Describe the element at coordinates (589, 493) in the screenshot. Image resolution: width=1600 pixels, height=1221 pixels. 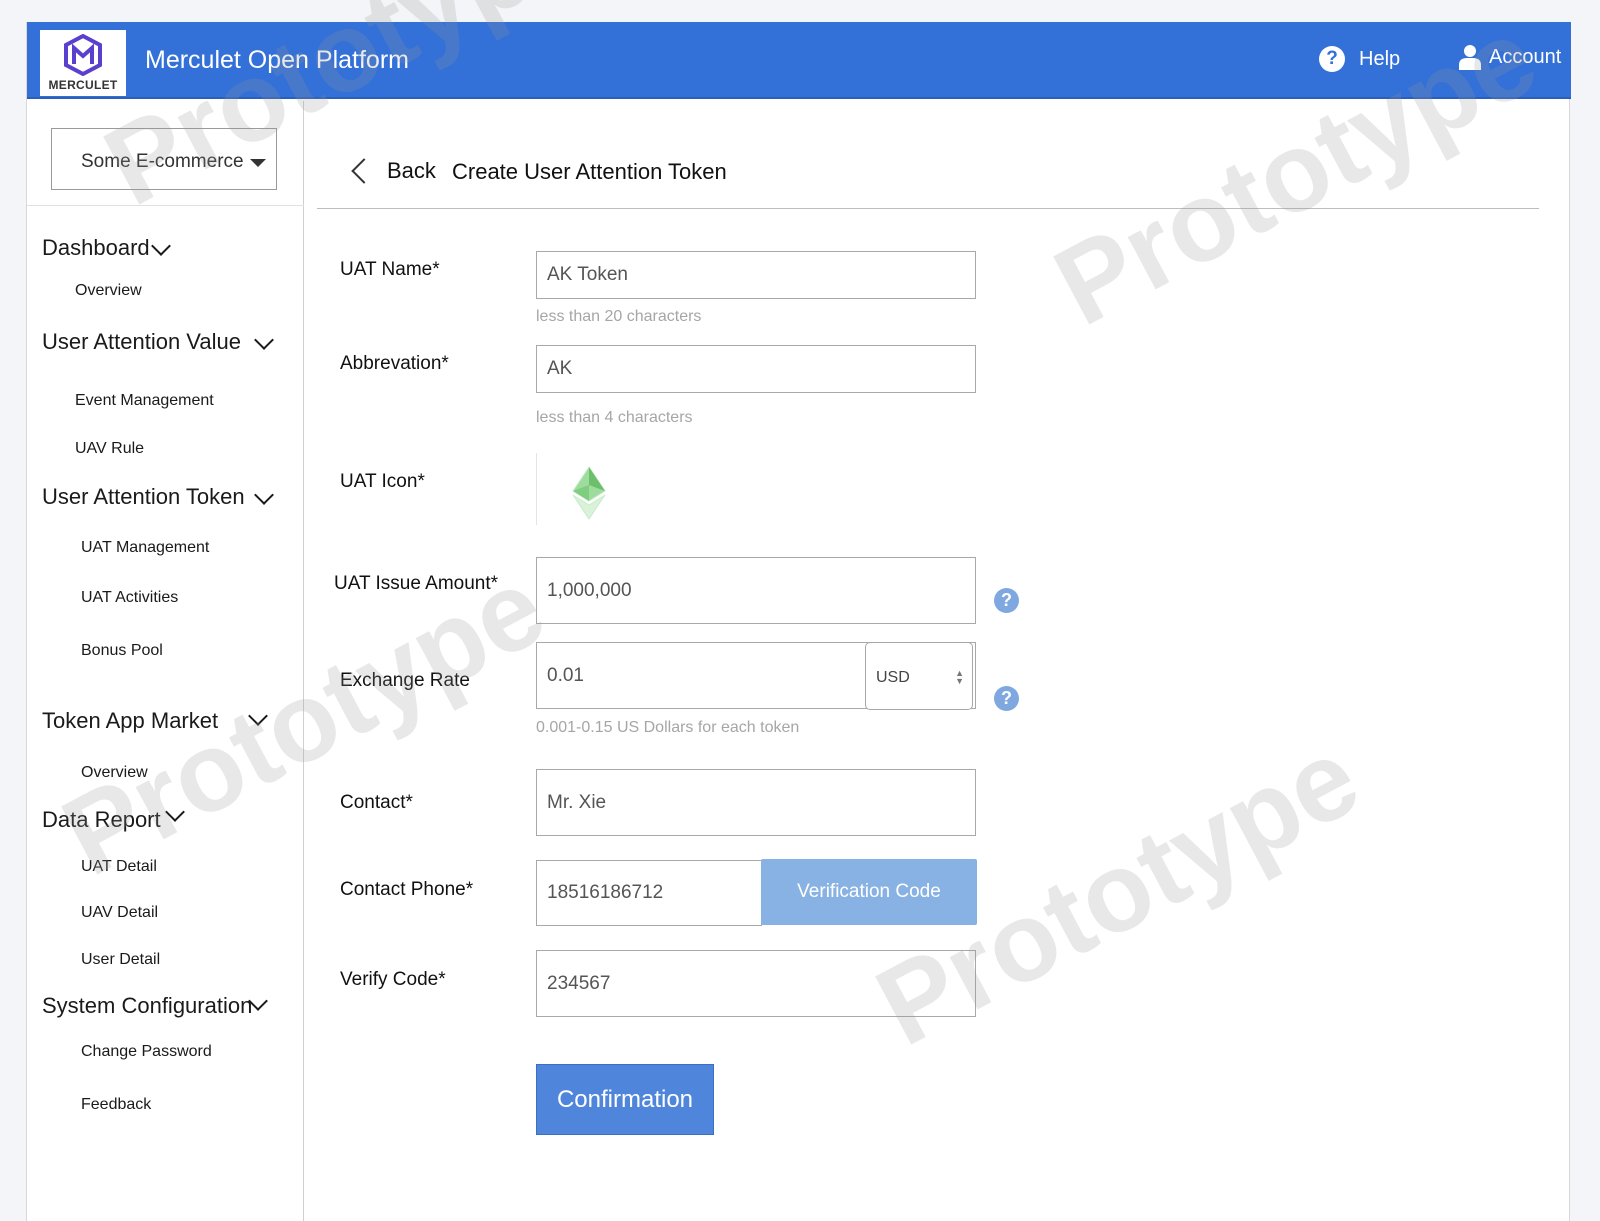
I see `token-gem-icon` at that location.